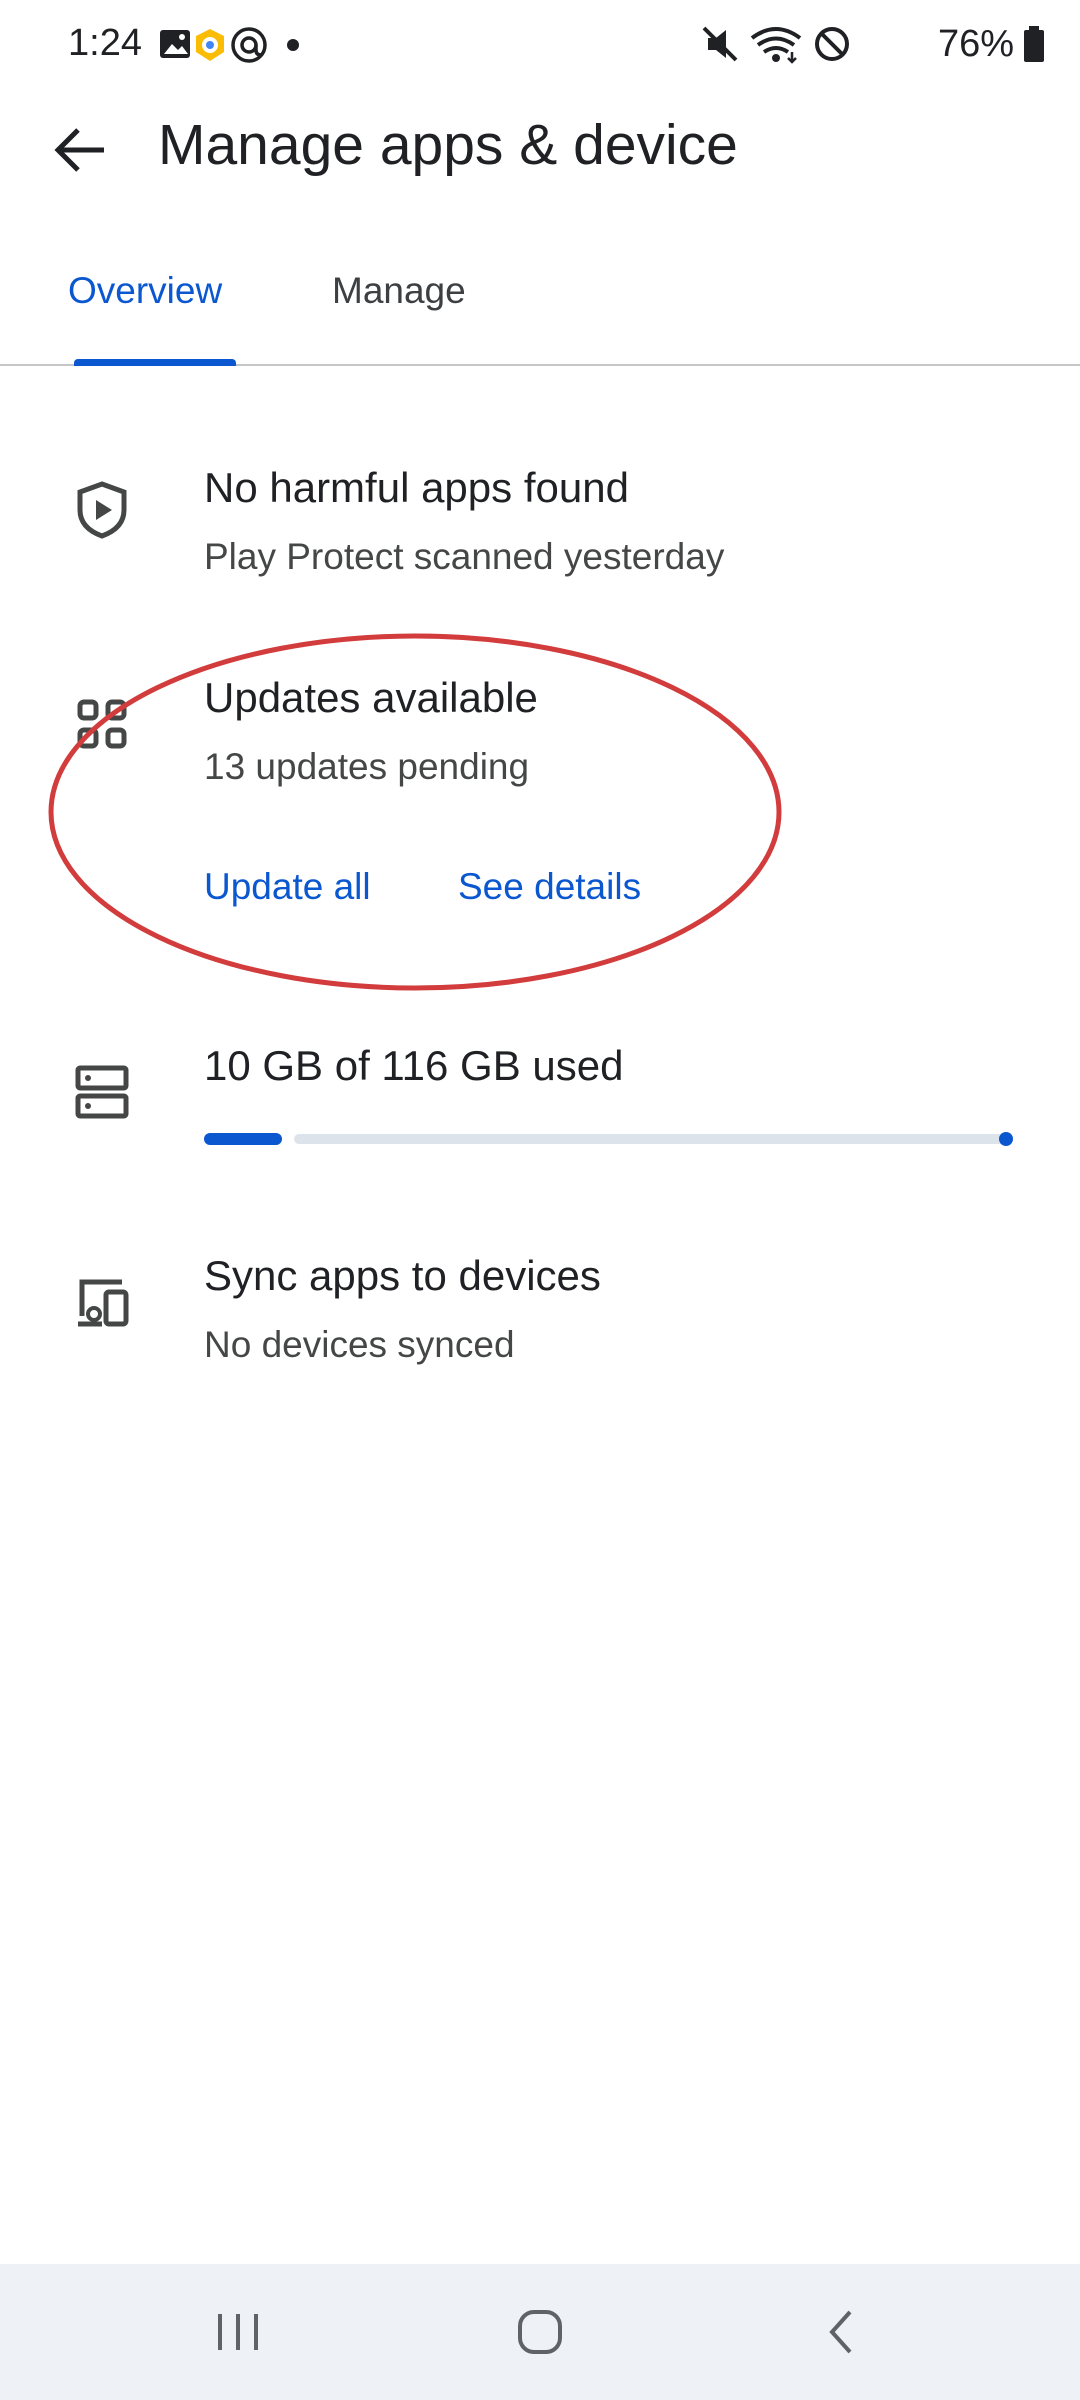  Describe the element at coordinates (1034, 44) in the screenshot. I see `battery-icon` at that location.